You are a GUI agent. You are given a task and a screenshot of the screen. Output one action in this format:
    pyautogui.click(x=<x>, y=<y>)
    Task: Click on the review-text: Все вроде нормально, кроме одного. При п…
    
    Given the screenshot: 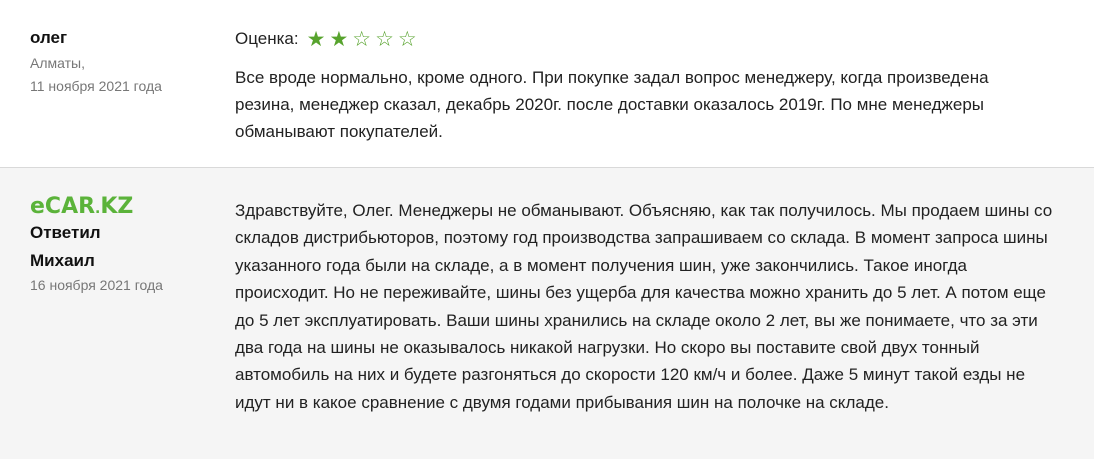 What is the action you would take?
    pyautogui.click(x=612, y=104)
    